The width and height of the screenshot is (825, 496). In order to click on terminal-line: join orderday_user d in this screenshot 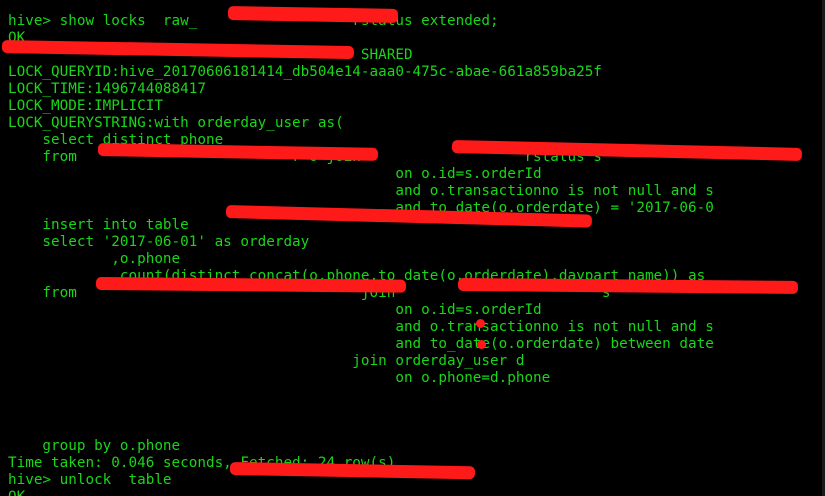, I will do `click(266, 361)`.